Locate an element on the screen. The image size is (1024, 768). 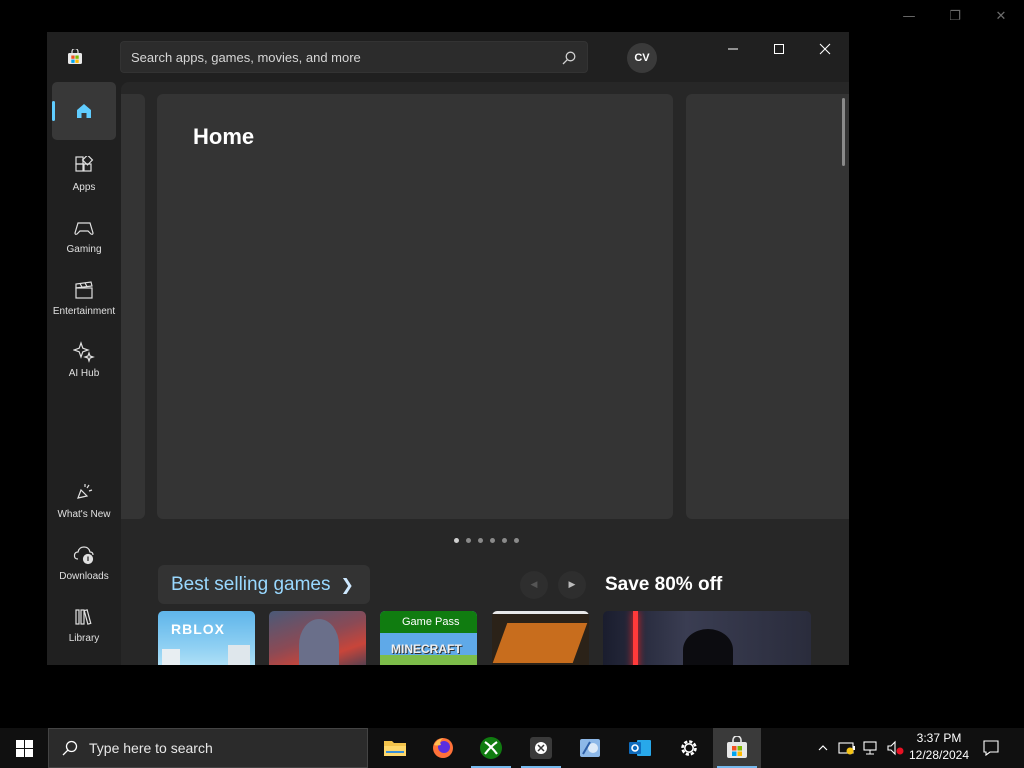
minimize-button is located at coordinates (733, 49).